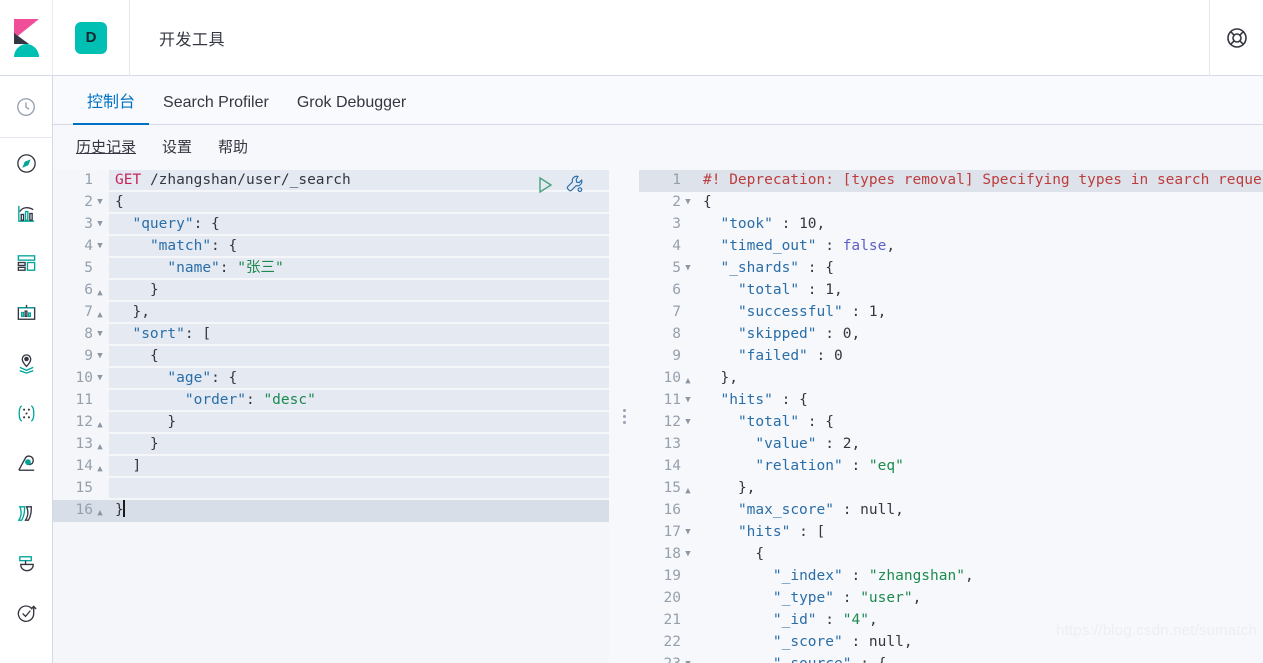  I want to click on sidebar-item-visualize, so click(26, 213).